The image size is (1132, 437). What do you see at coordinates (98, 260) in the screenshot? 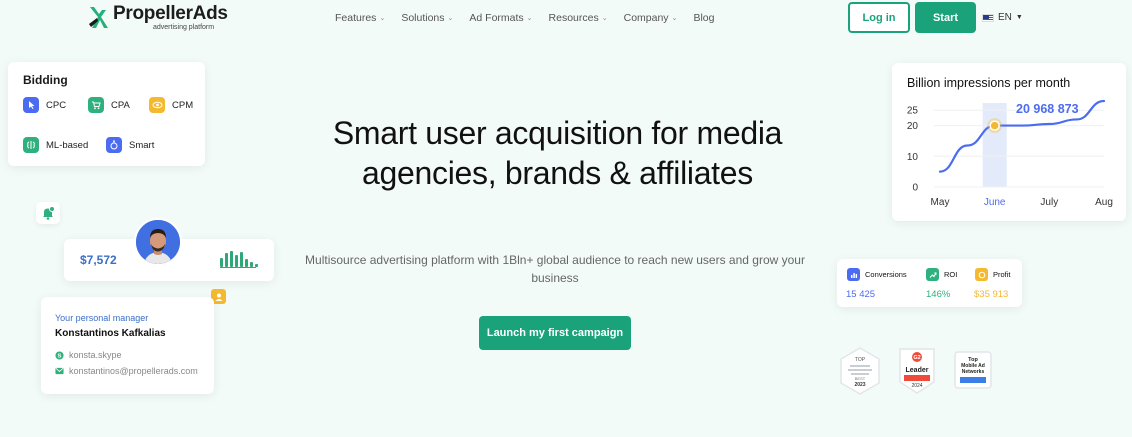
I see `revenue-value: $7,572` at bounding box center [98, 260].